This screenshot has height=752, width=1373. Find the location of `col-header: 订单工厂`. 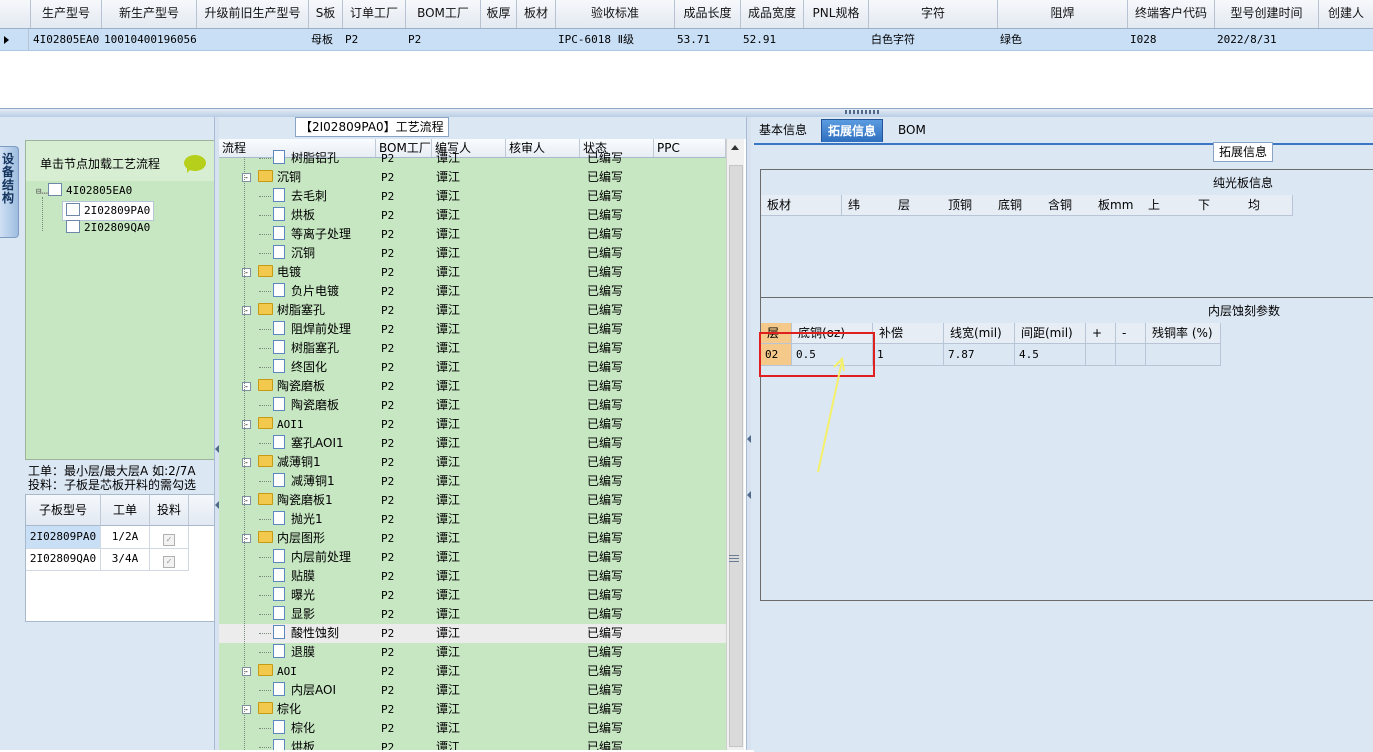

col-header: 订单工厂 is located at coordinates (374, 14).